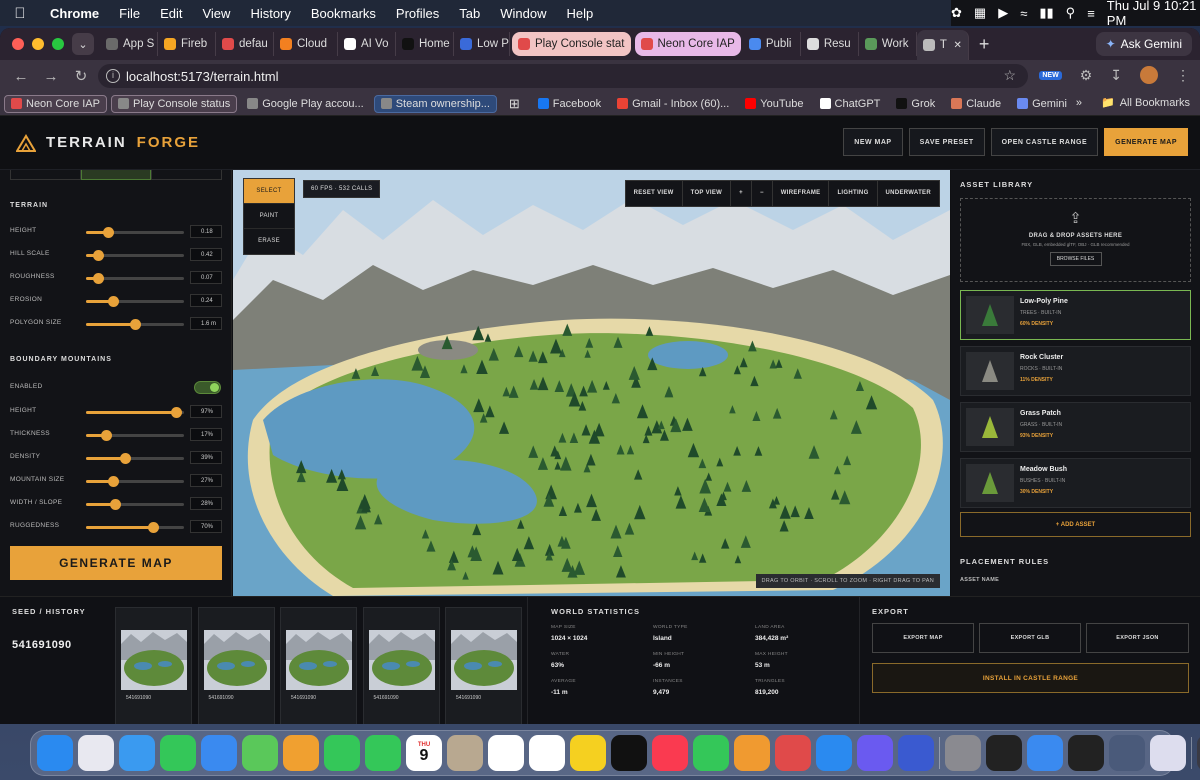 The width and height of the screenshot is (1200, 780). What do you see at coordinates (1168, 753) in the screenshot?
I see `preview-icon` at bounding box center [1168, 753].